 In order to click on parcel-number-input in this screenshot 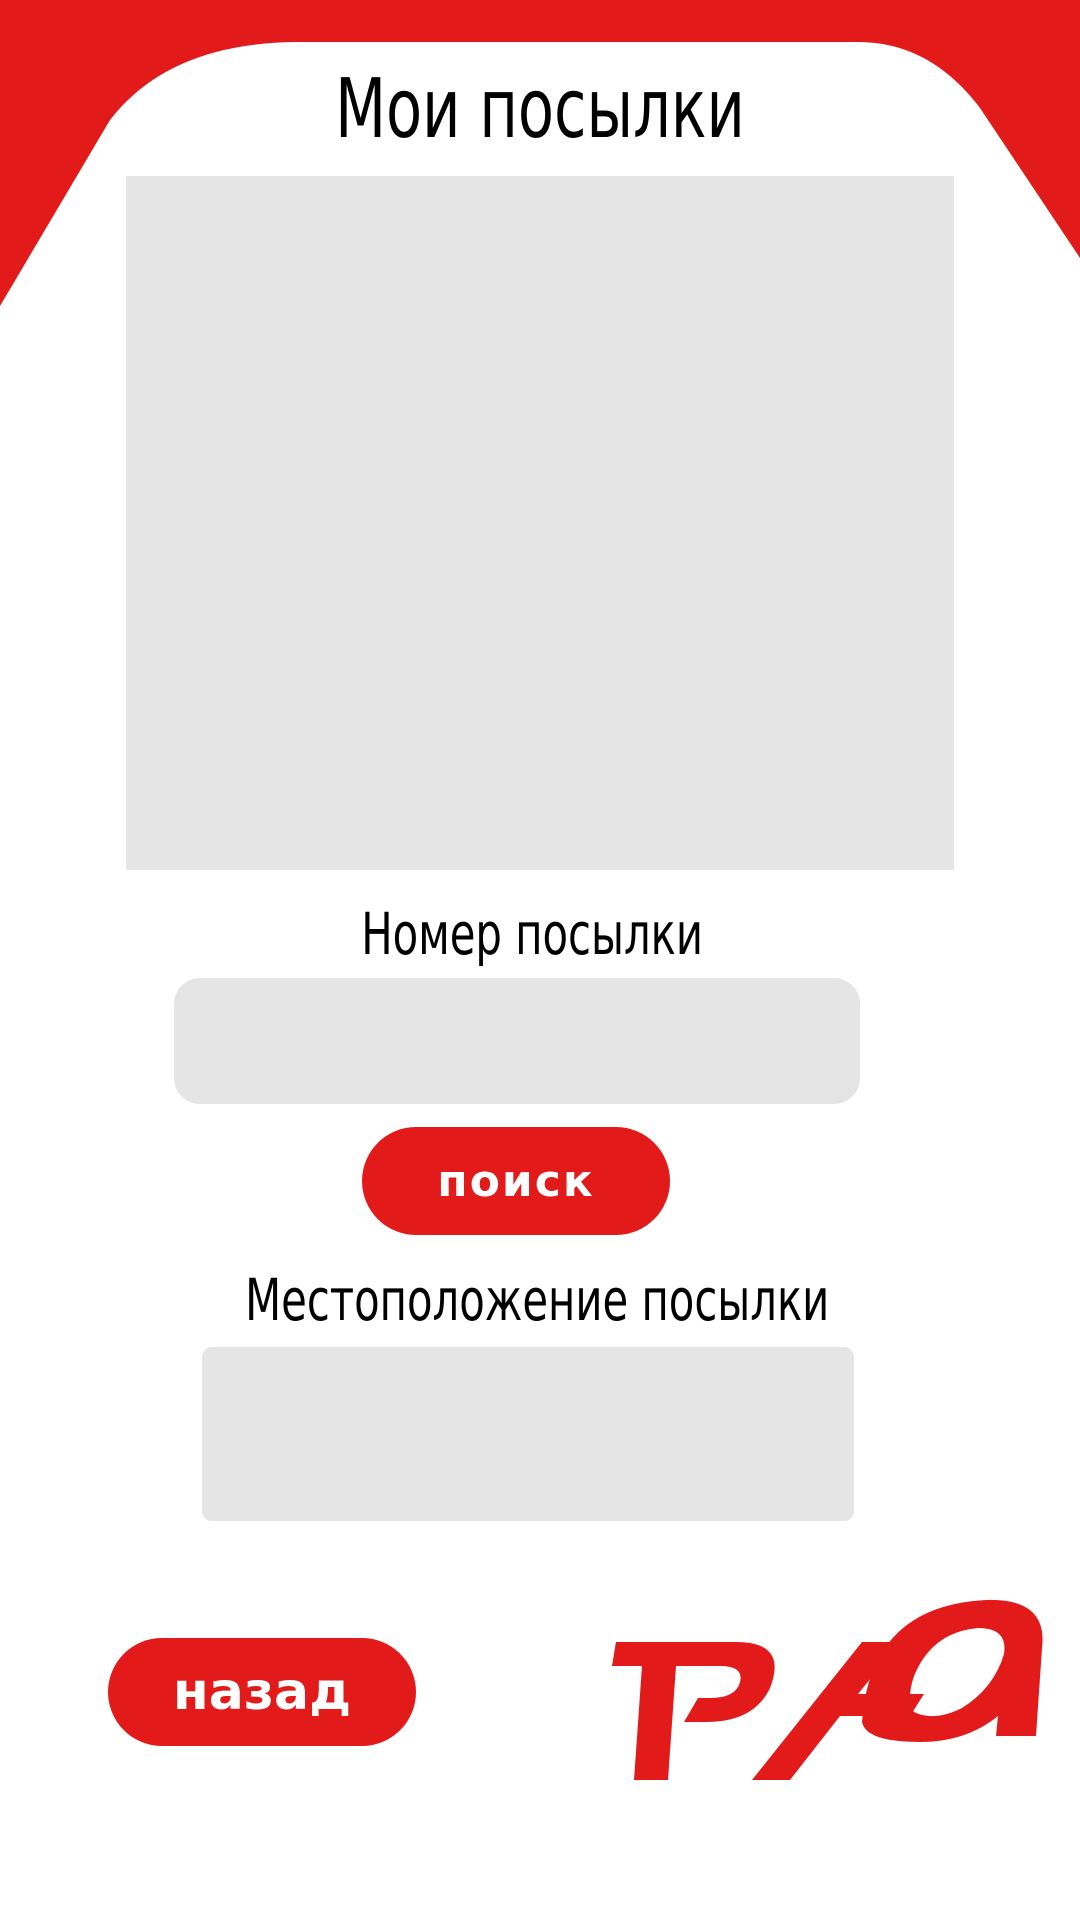, I will do `click(517, 1041)`.